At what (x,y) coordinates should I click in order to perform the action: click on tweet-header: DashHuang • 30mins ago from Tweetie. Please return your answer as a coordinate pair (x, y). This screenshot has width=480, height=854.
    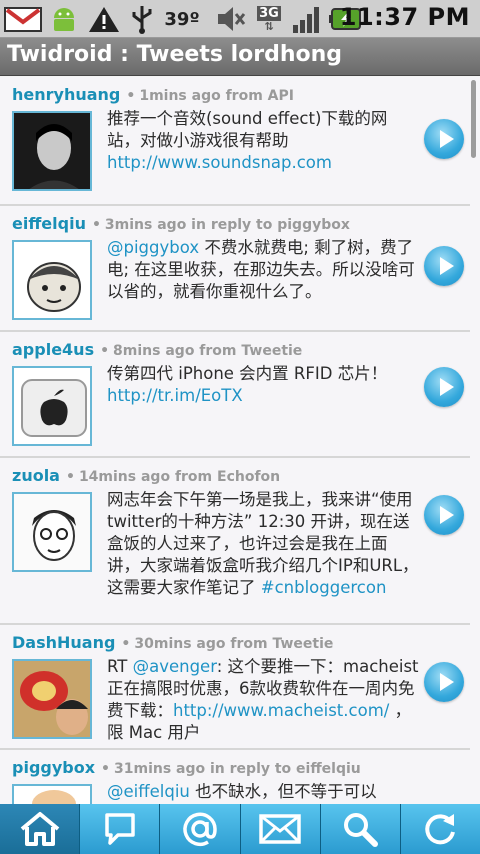
    Looking at the image, I should click on (173, 642).